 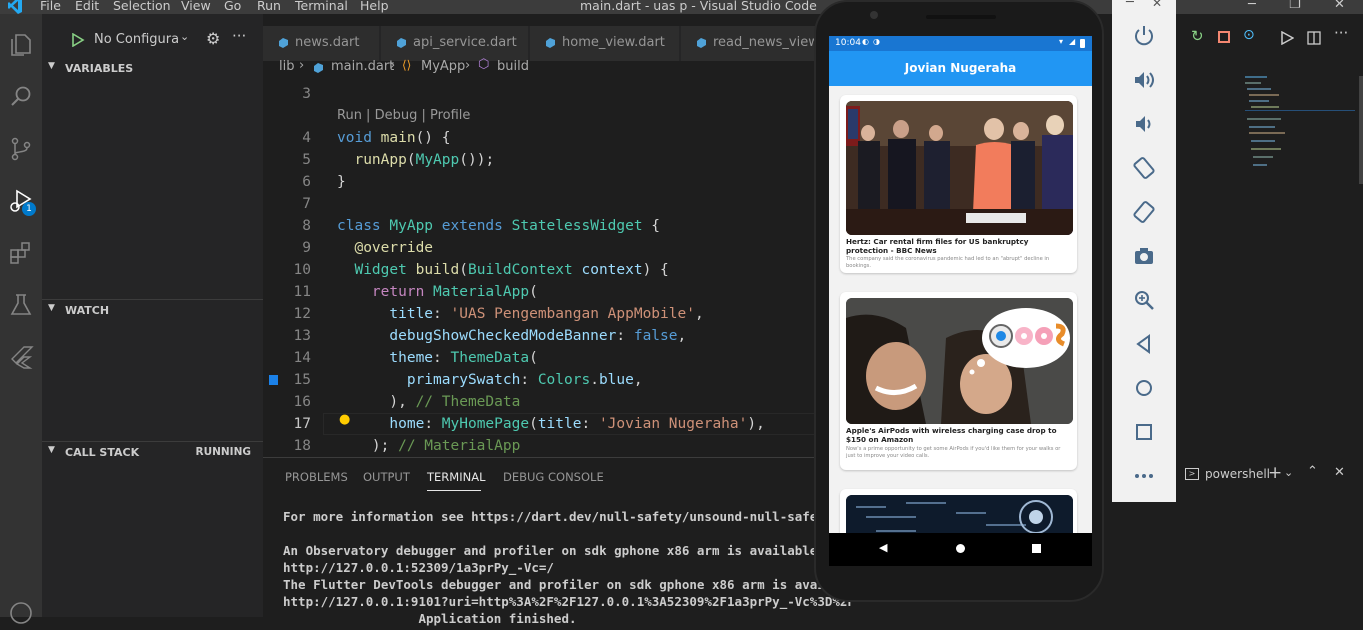 What do you see at coordinates (152, 311) in the screenshot?
I see `watch-section: ▼ WATCH` at bounding box center [152, 311].